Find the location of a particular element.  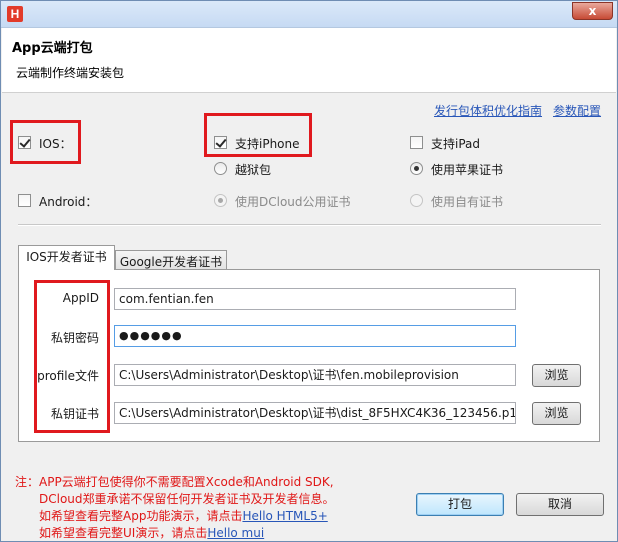

dcloud-cert-label: 使用DCloud公用证书 is located at coordinates (293, 202).